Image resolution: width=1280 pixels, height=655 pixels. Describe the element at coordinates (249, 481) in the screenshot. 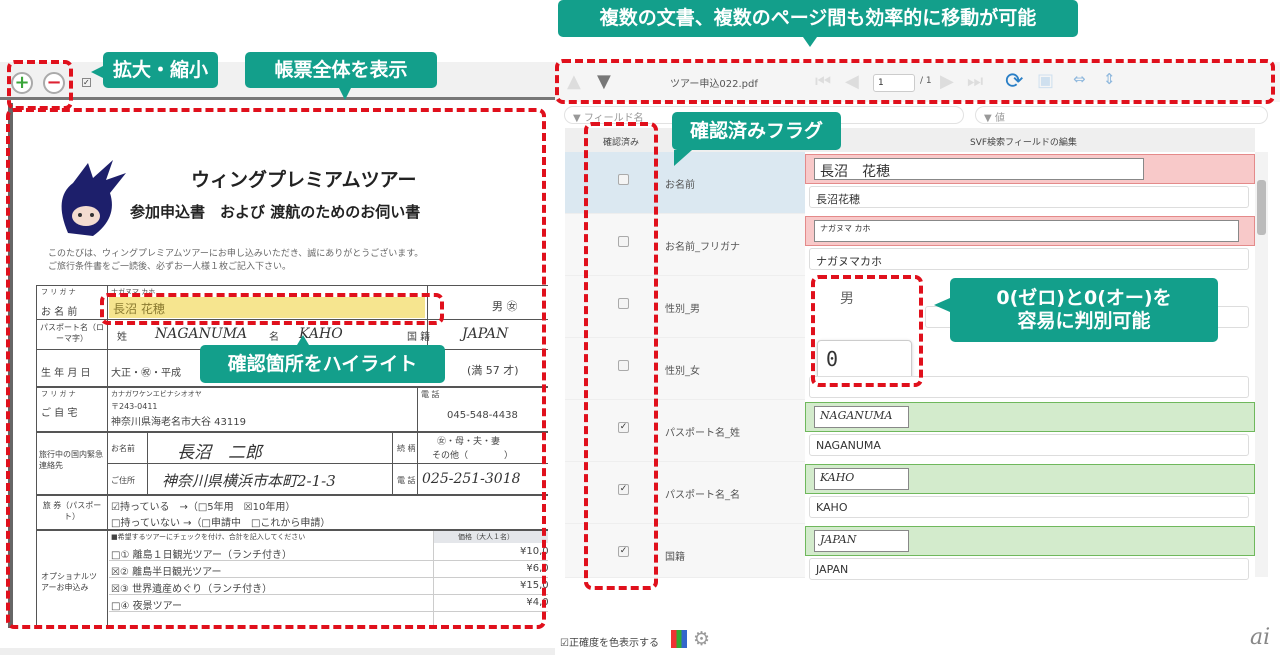

I see `em-address-value: 神奈川県横浜市本町2-1-3` at that location.